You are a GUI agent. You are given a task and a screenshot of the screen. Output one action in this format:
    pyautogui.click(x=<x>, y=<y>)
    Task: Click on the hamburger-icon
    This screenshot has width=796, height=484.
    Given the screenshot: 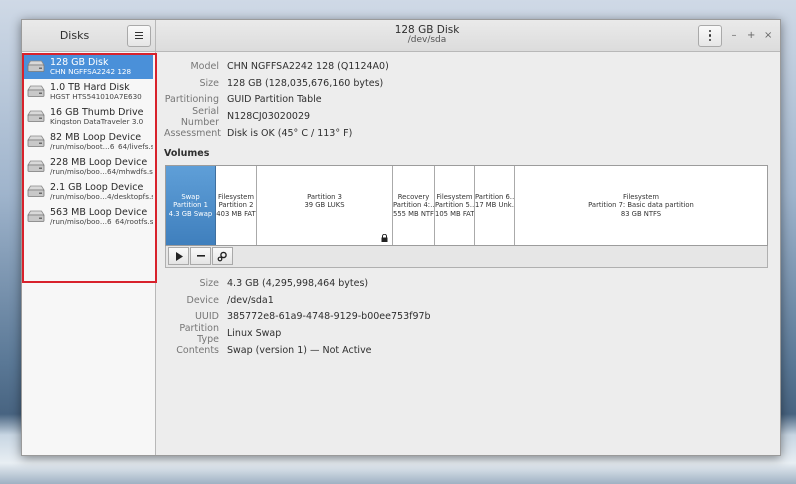 What is the action you would take?
    pyautogui.click(x=139, y=35)
    